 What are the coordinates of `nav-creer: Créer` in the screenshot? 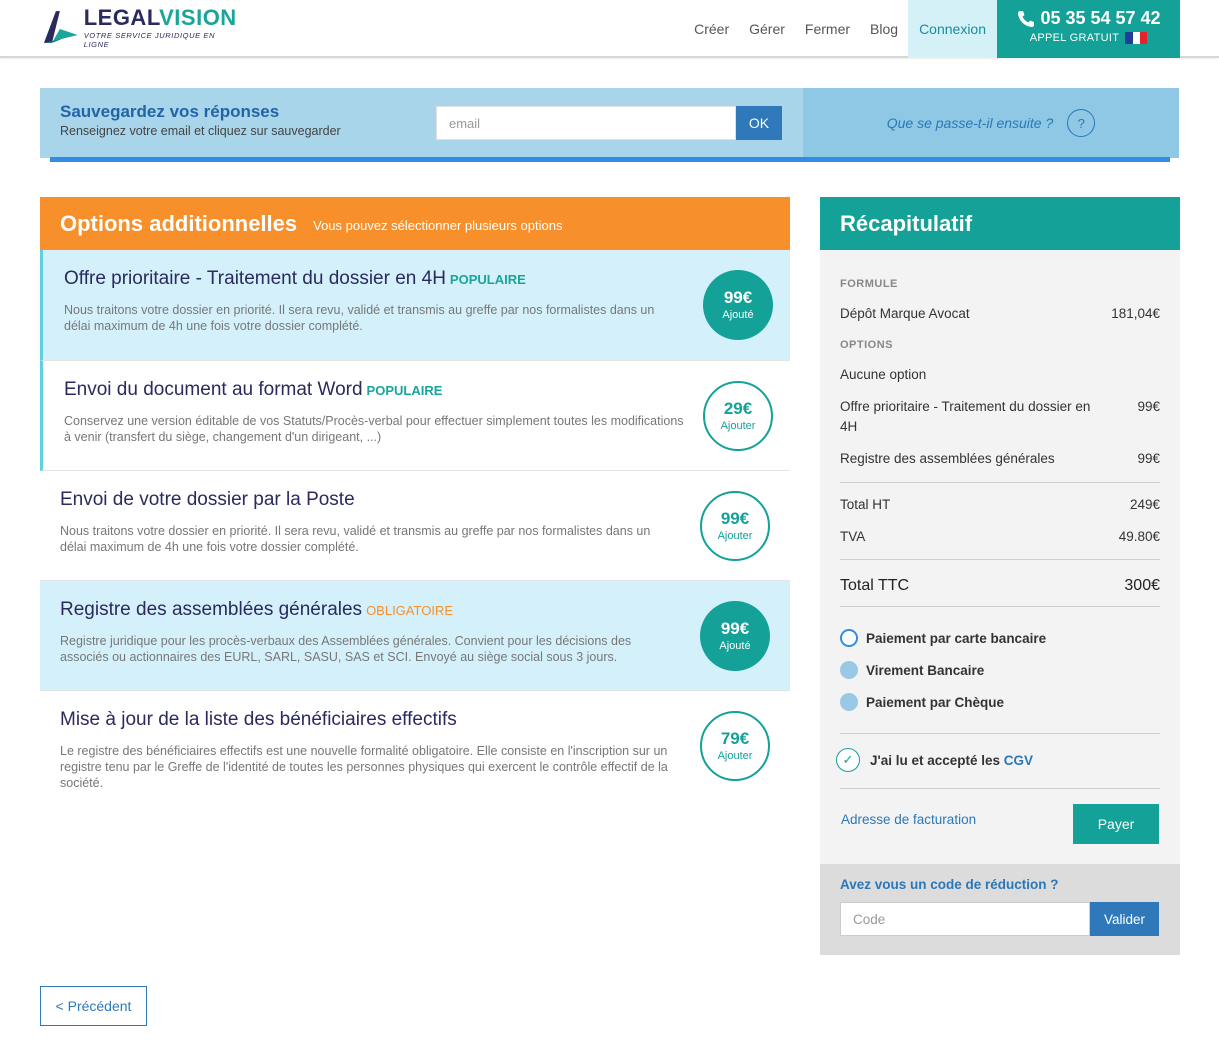 It's located at (711, 29).